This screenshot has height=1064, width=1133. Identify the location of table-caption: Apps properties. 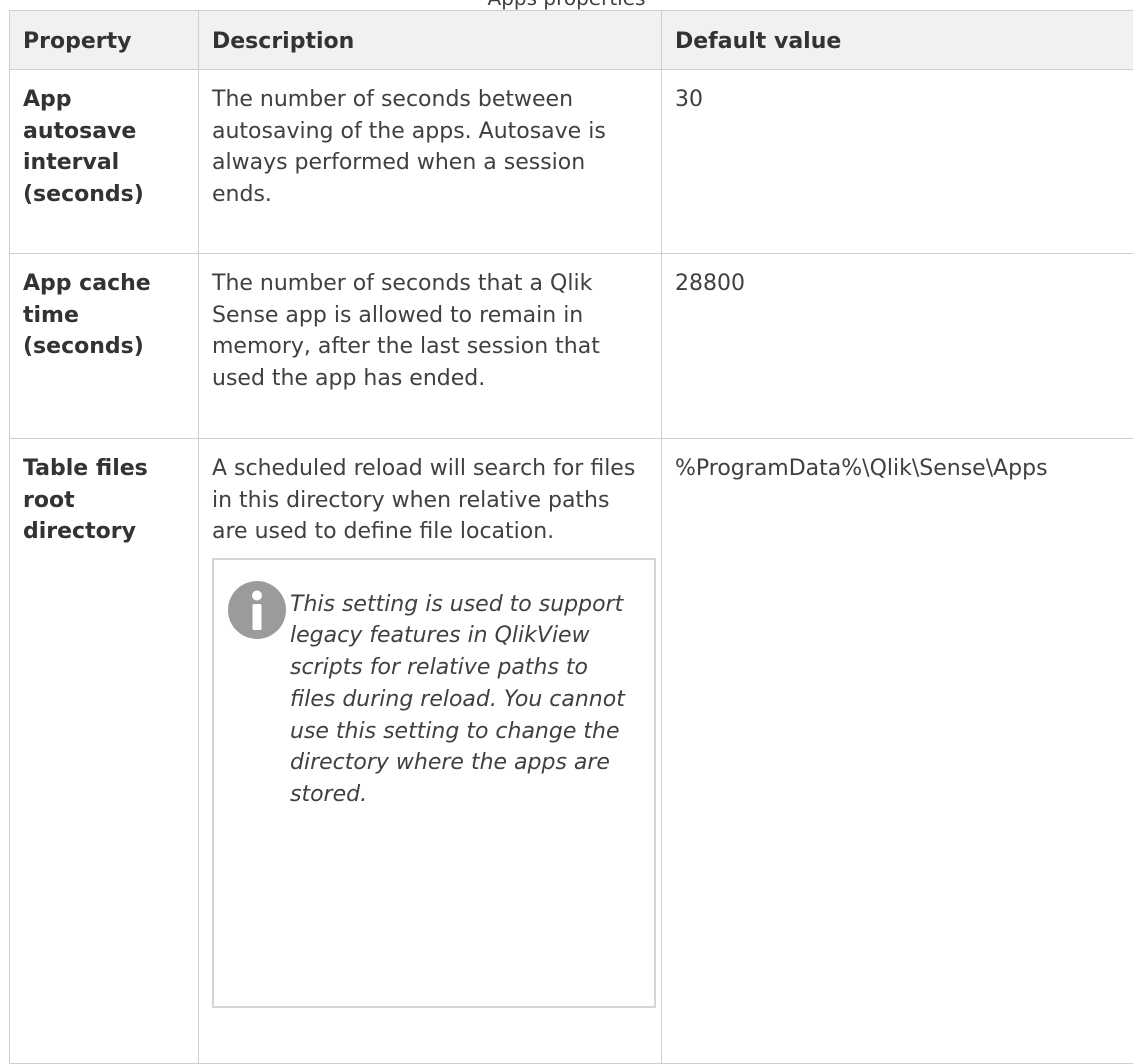
(566, 5).